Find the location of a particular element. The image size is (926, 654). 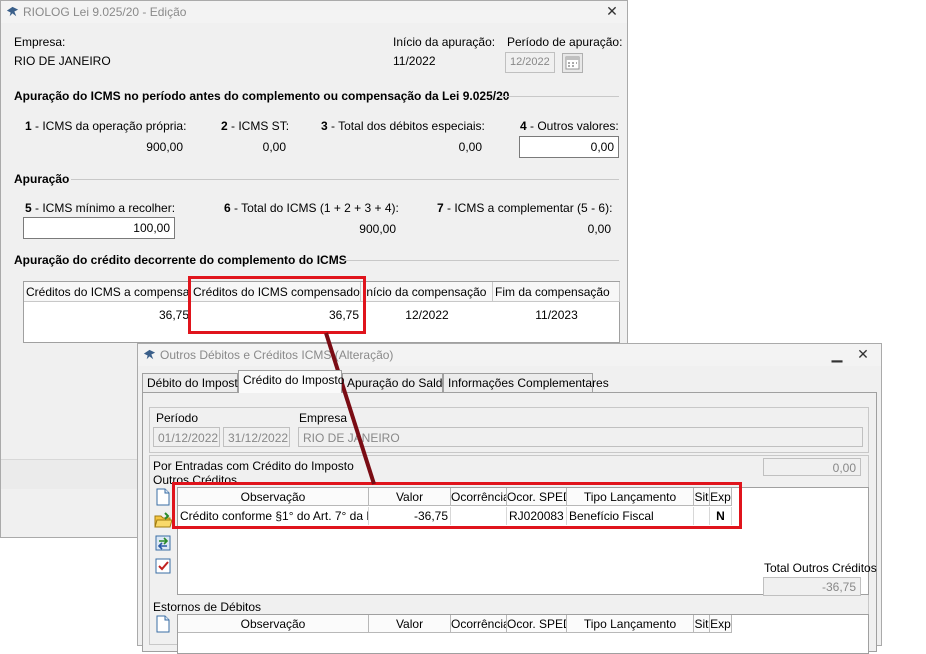

tab-credito-imposto: Crédito do Imposto is located at coordinates (291, 381).